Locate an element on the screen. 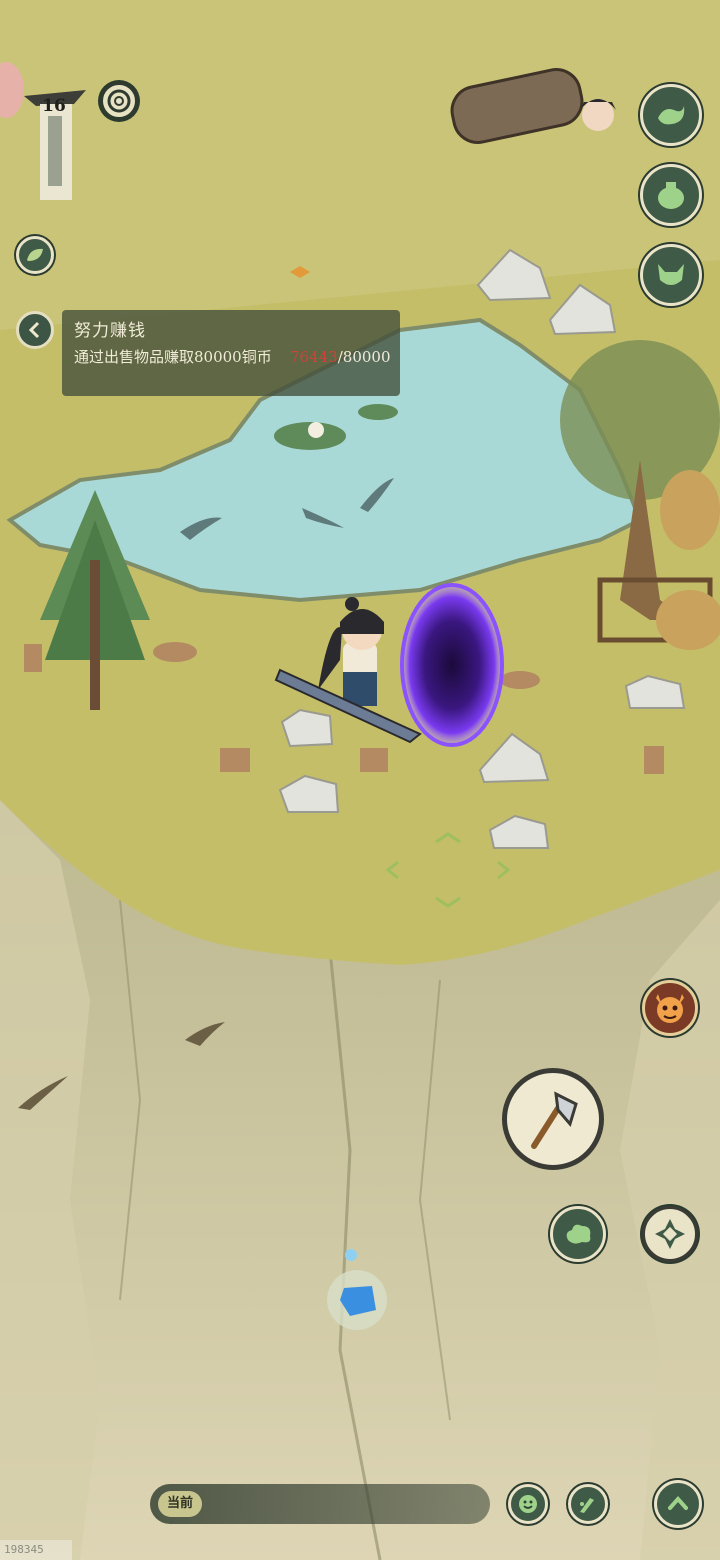  chat-channel-tag: 当前 is located at coordinates (180, 1504).